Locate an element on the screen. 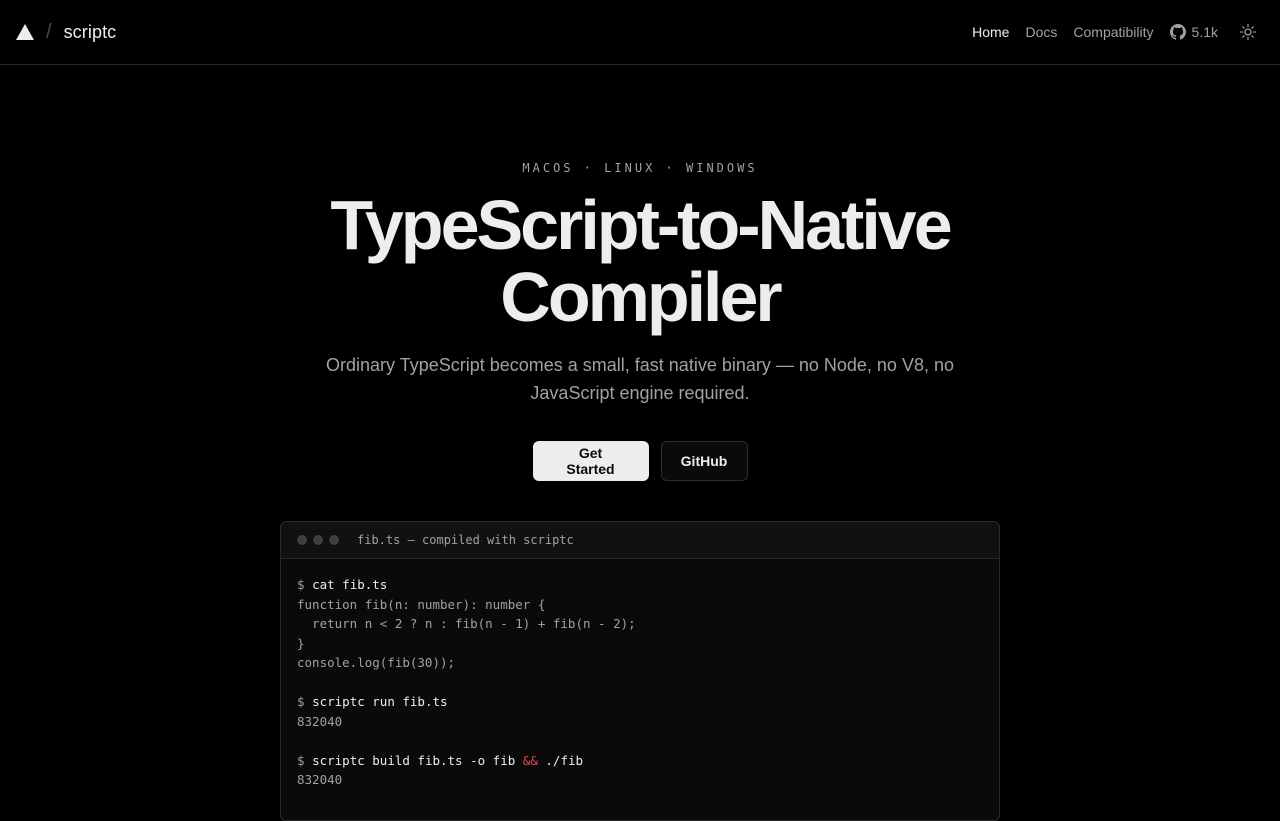 Image resolution: width=1280 pixels, height=821 pixels. triangle-logo-icon is located at coordinates (25, 32).